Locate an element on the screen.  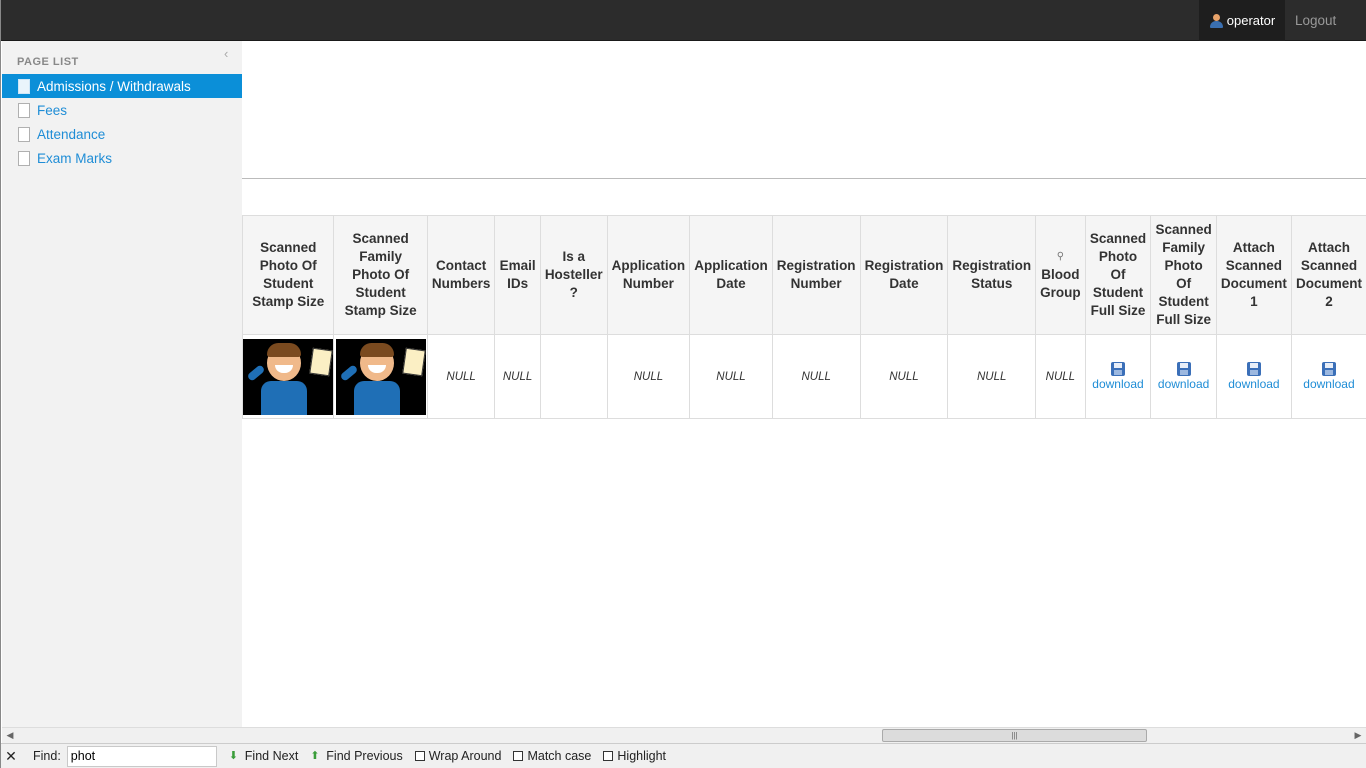
col-header-label: Blood Group is located at coordinates (1060, 283).